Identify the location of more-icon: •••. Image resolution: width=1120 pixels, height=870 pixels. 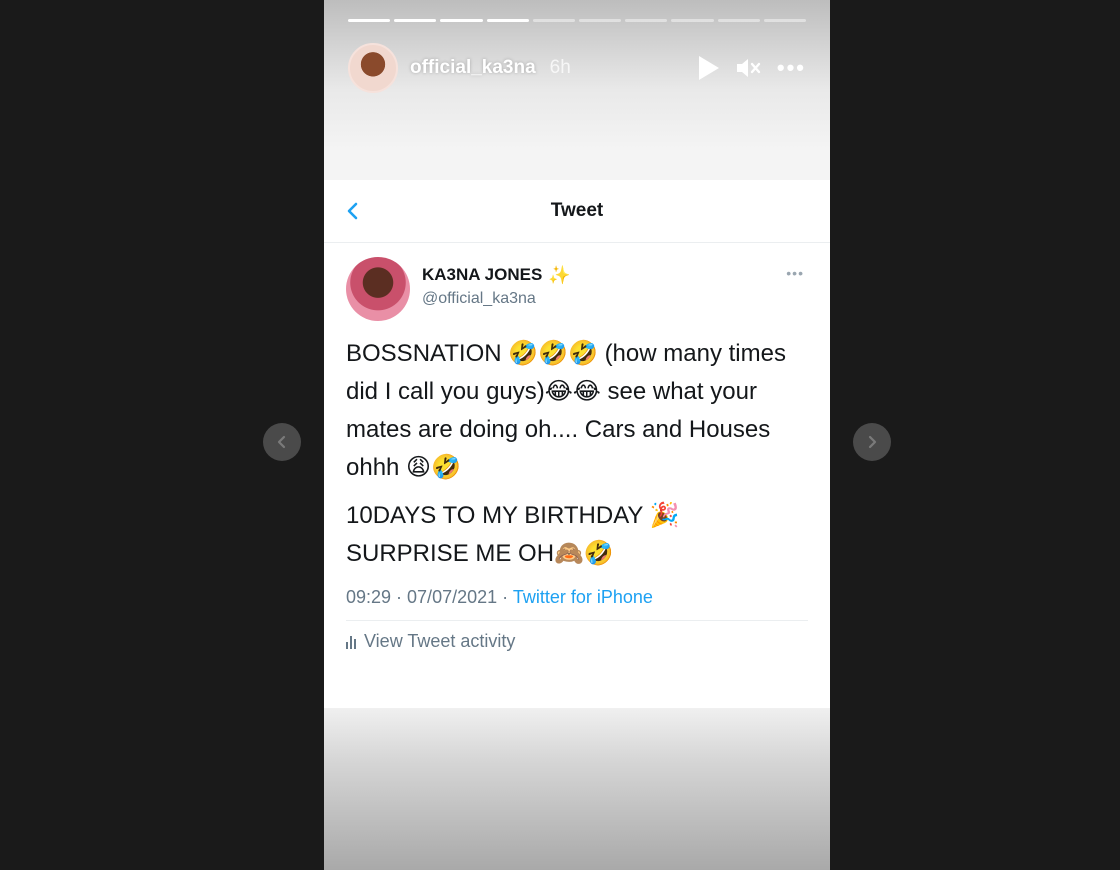
(791, 67).